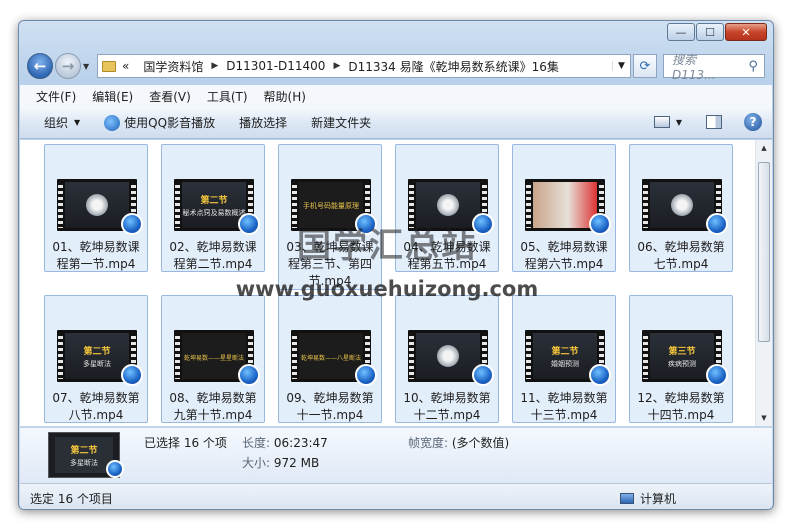 This screenshot has width=793, height=529. I want to click on preview-pane-icon, so click(714, 122).